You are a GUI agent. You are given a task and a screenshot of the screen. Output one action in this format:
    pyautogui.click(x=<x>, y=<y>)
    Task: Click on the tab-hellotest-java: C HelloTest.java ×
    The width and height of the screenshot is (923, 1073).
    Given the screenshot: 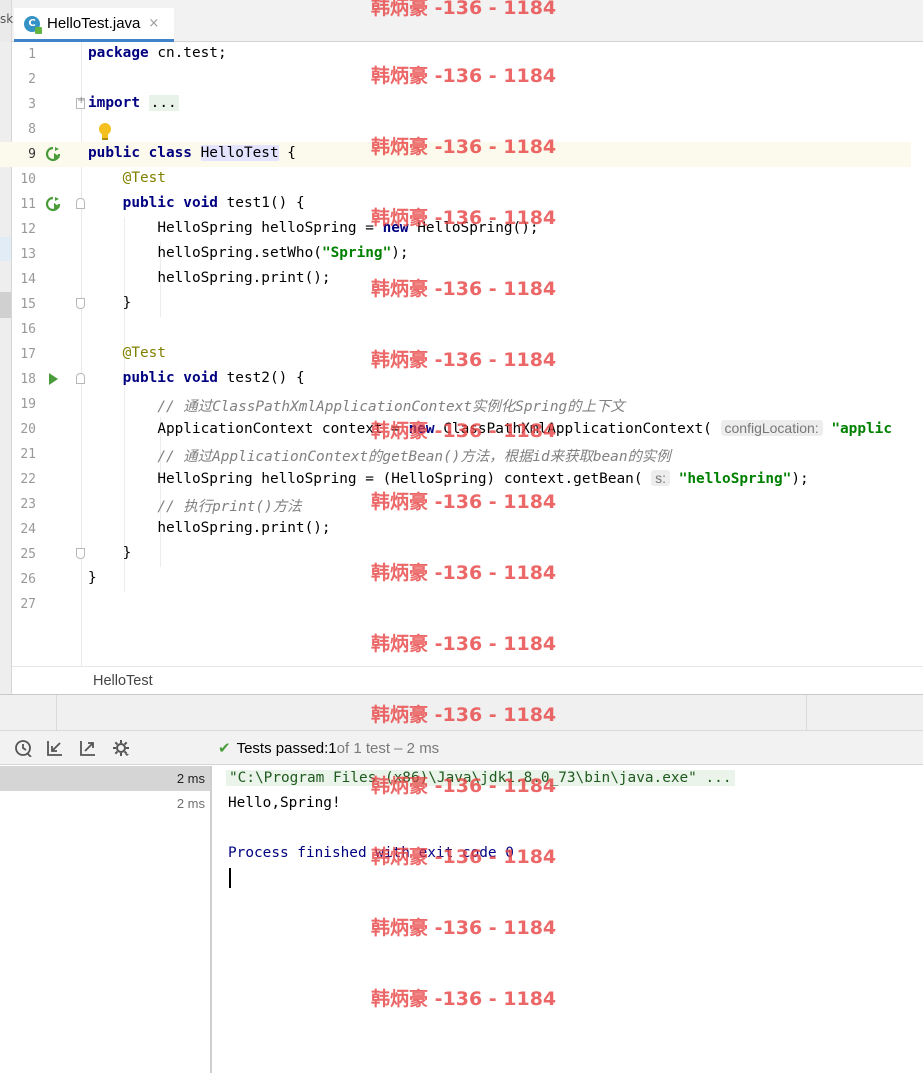 What is the action you would take?
    pyautogui.click(x=94, y=25)
    